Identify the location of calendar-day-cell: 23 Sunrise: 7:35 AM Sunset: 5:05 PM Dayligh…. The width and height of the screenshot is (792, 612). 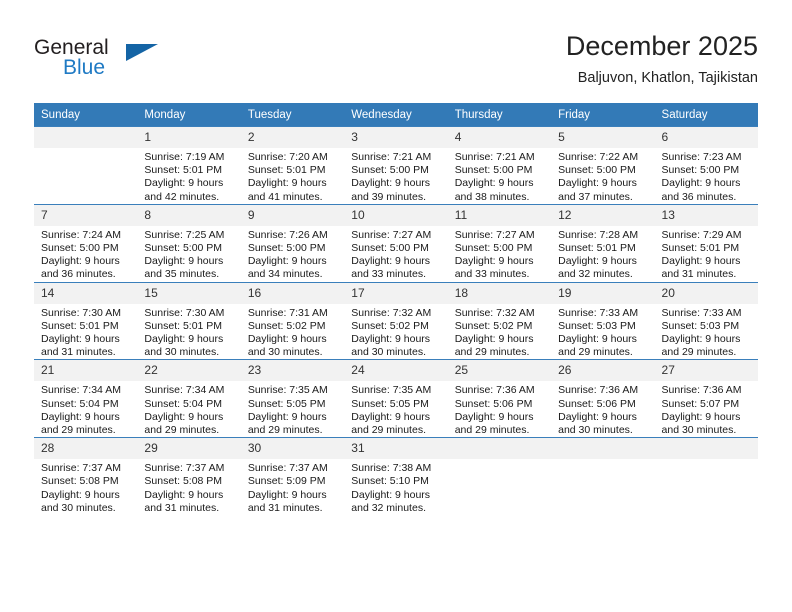
(292, 398).